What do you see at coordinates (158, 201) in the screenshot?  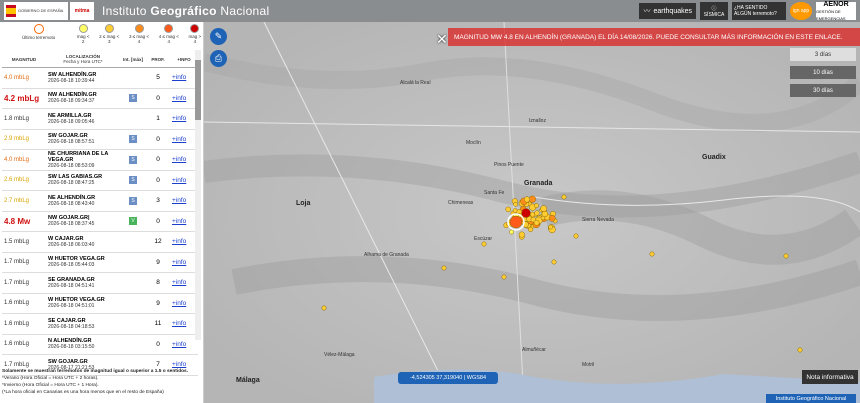 I see `row-depth: 3` at bounding box center [158, 201].